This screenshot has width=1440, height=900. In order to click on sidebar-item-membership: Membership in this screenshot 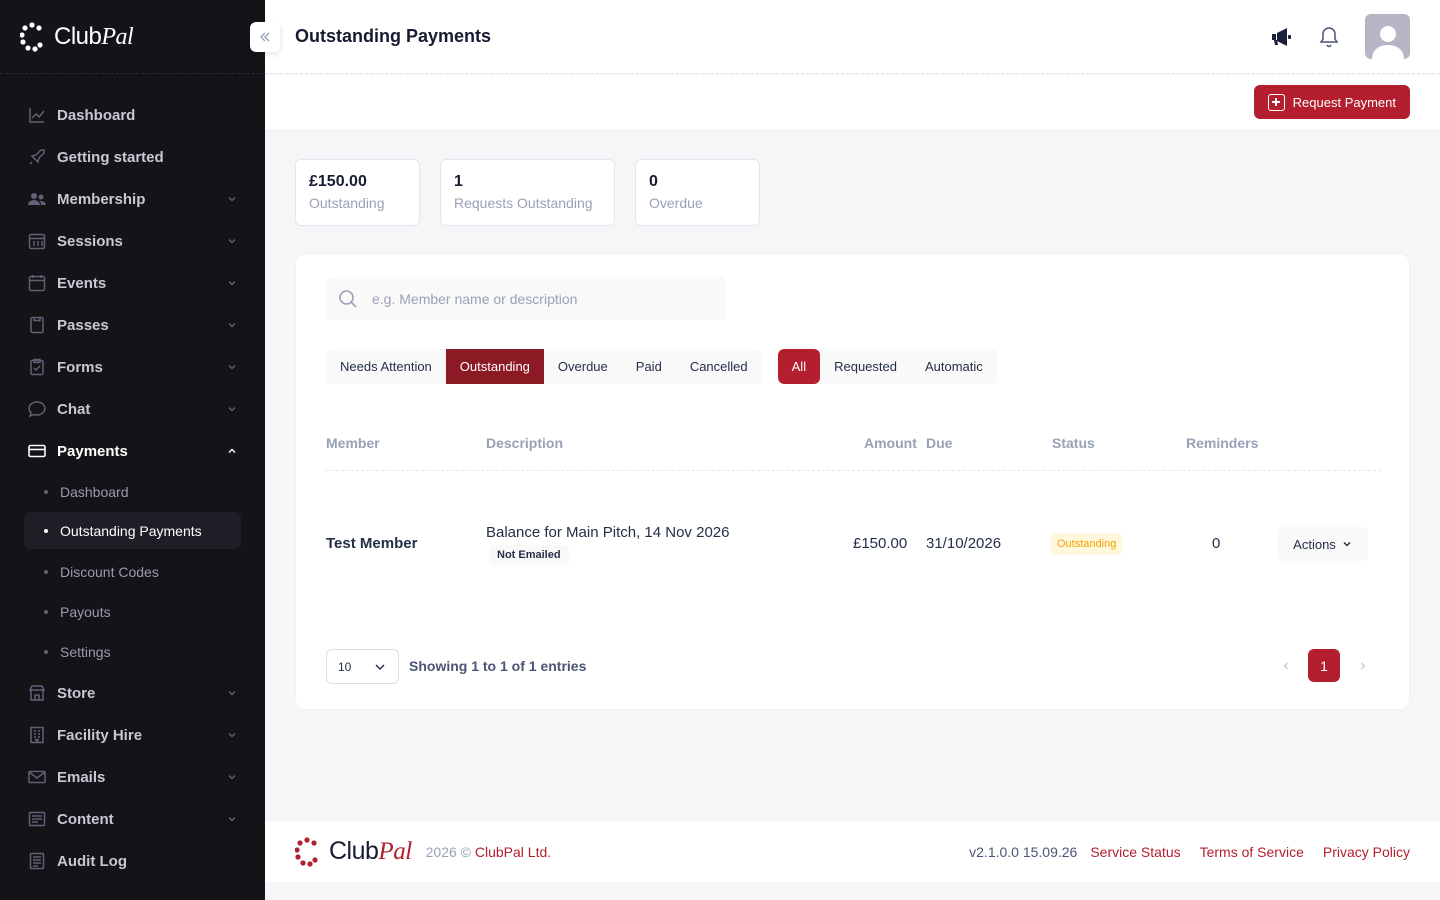, I will do `click(132, 199)`.